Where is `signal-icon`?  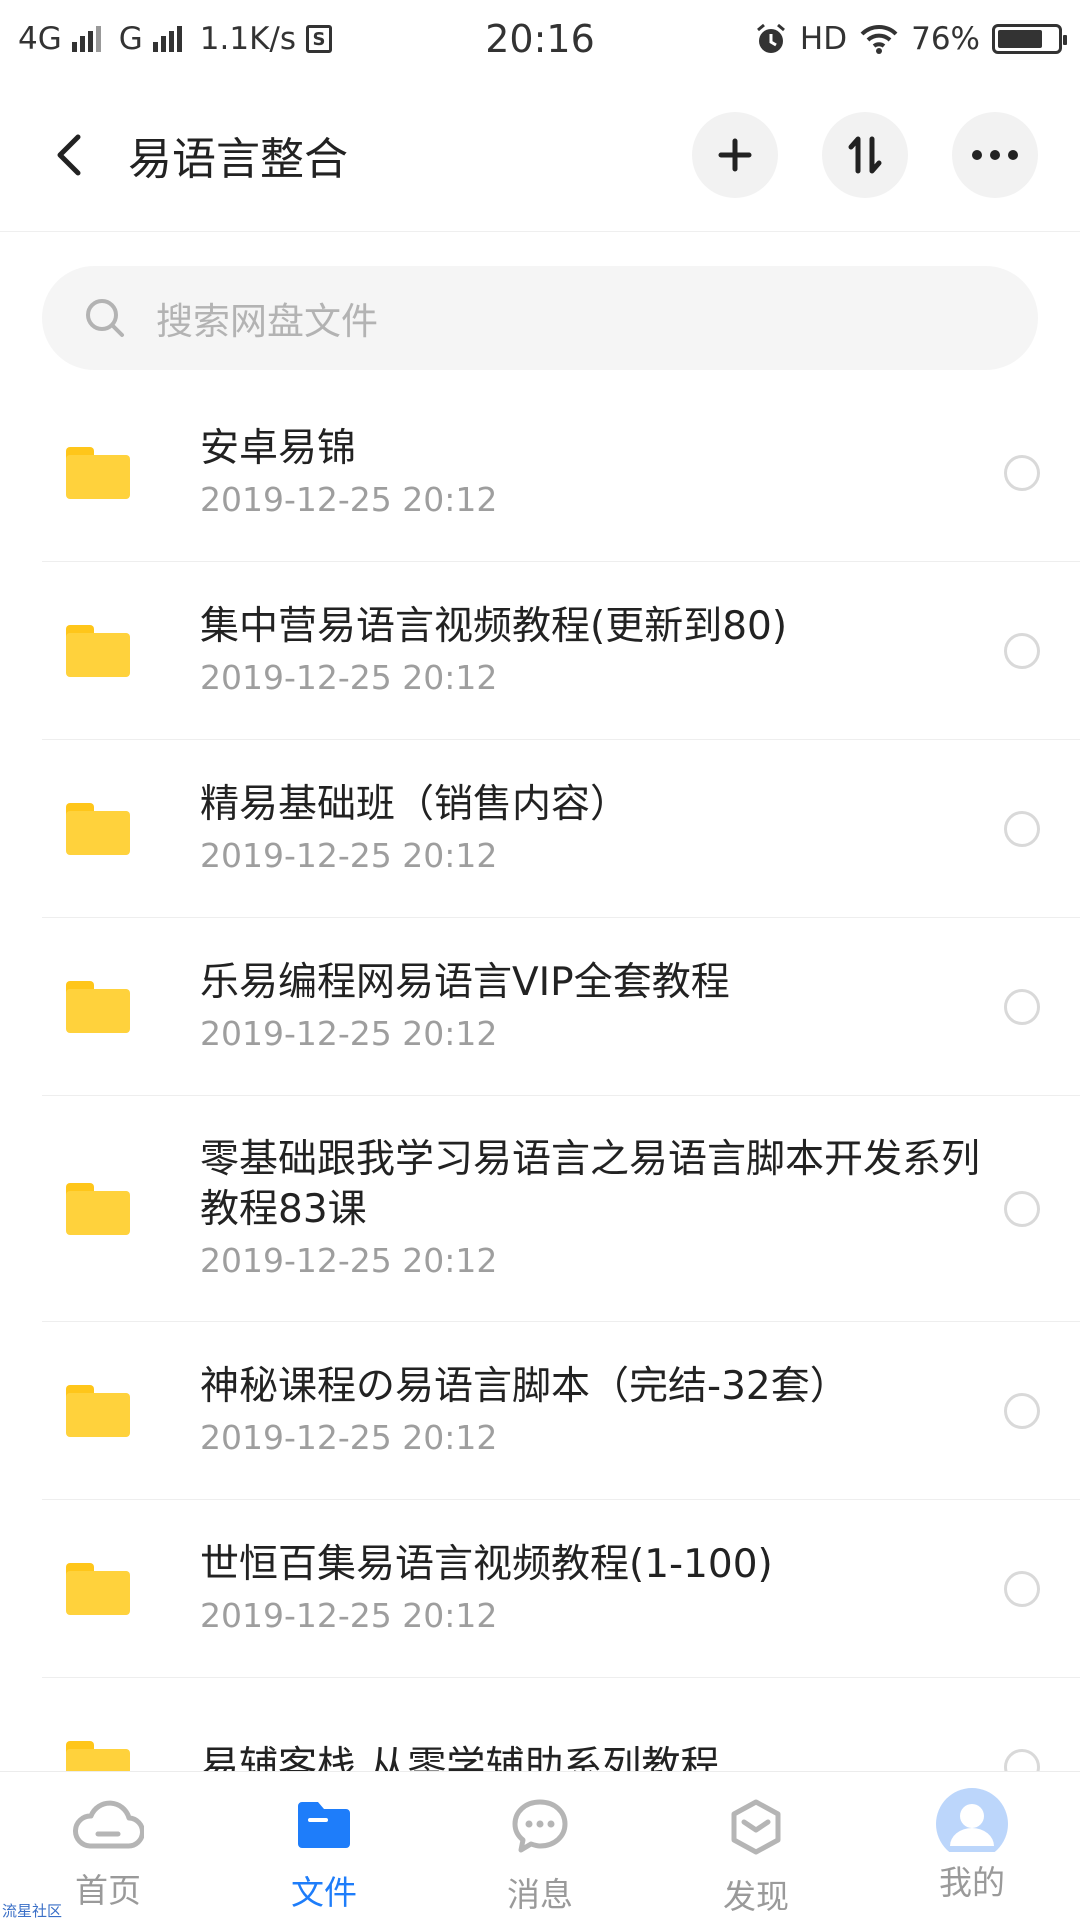
signal-icon is located at coordinates (86, 39).